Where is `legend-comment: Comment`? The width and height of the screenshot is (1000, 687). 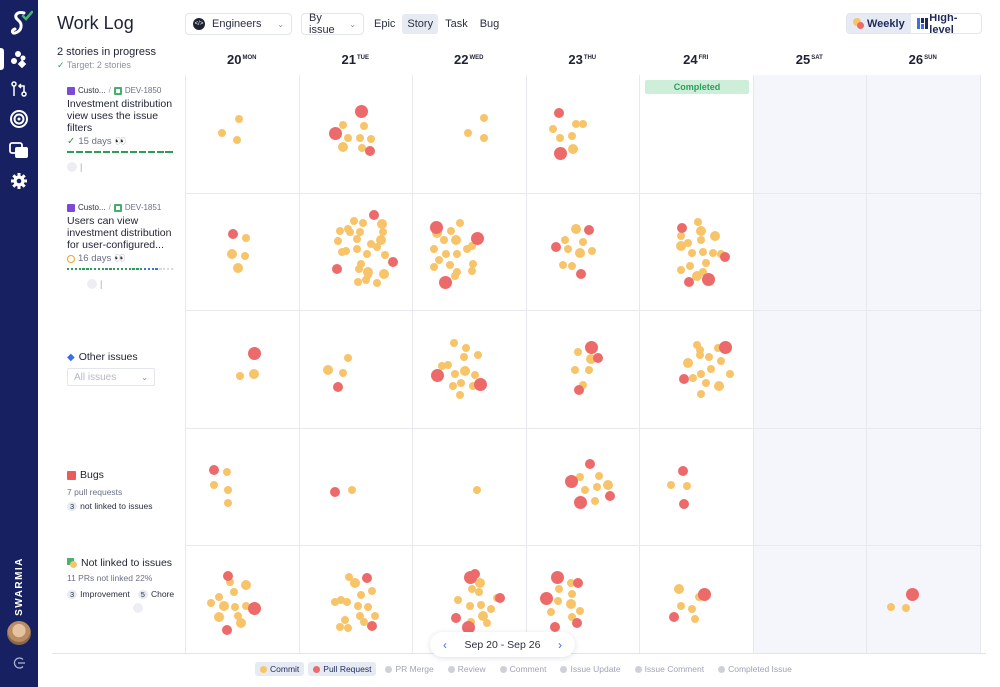 legend-comment: Comment is located at coordinates (523, 669).